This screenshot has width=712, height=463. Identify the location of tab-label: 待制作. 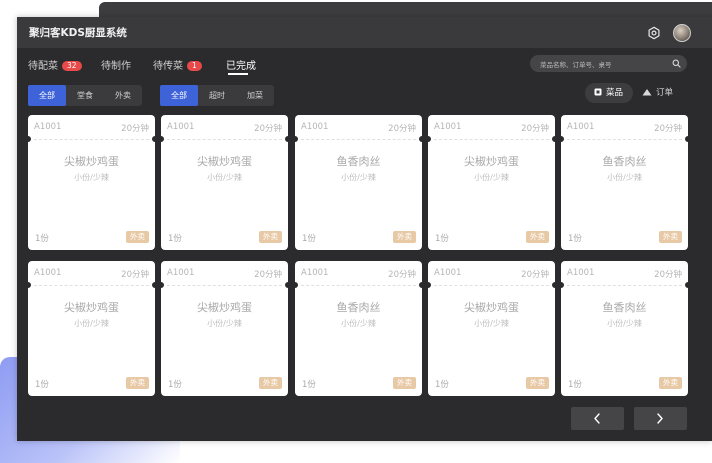
(116, 66).